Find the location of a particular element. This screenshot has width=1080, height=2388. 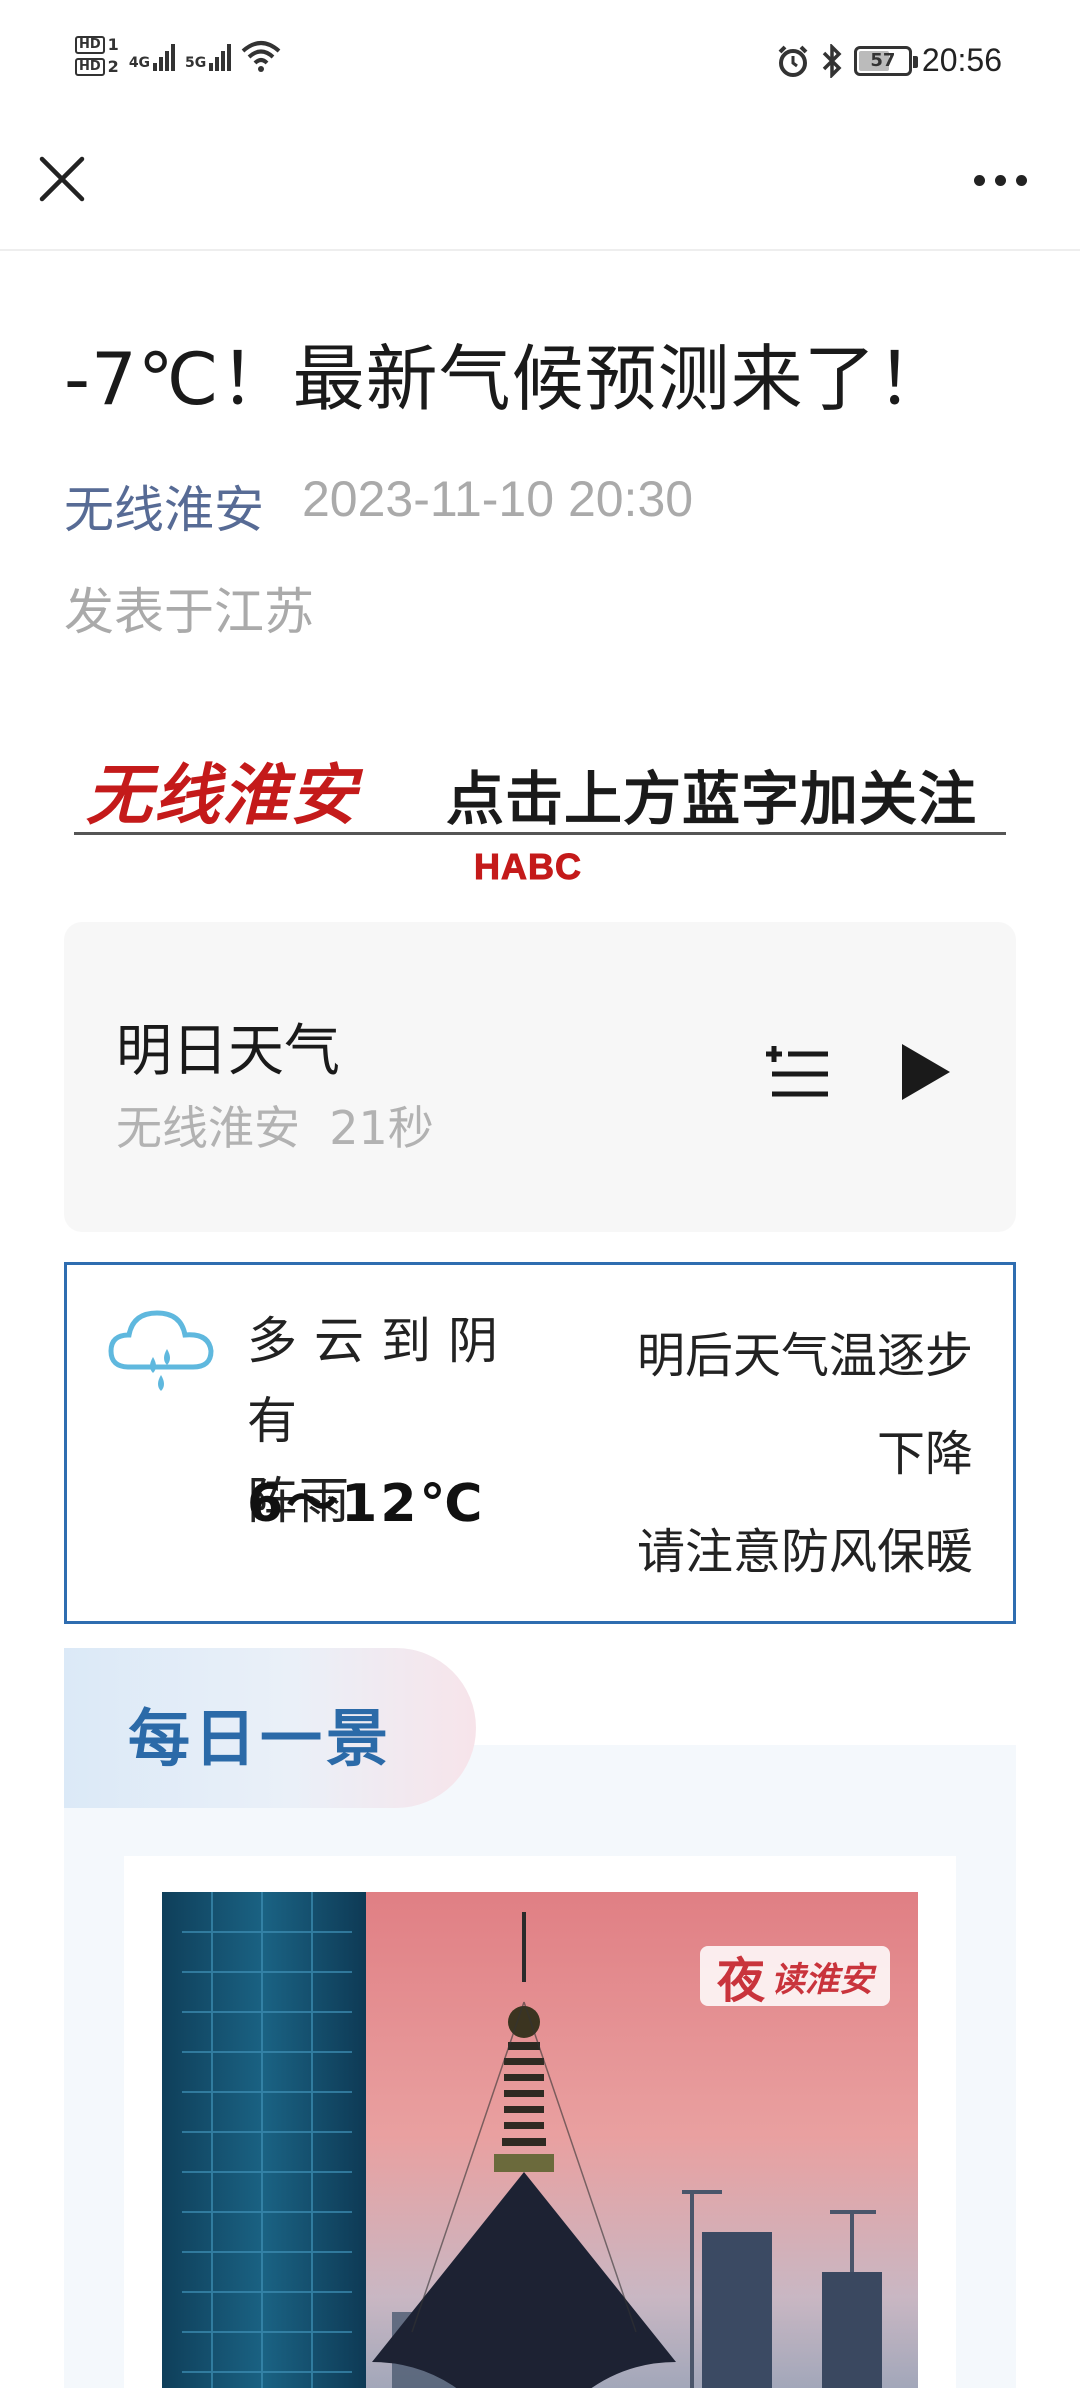

status-right: 57 20:56 is located at coordinates (889, 60).